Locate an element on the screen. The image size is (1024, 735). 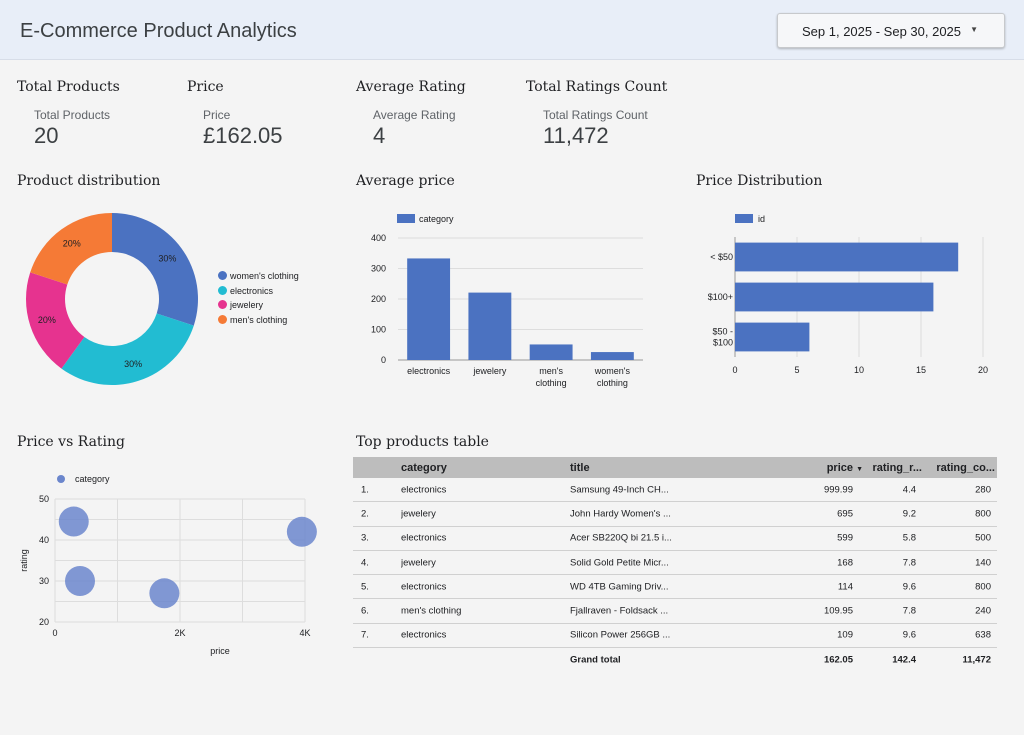
section-title-average-price: Average price is located at coordinates (405, 181).